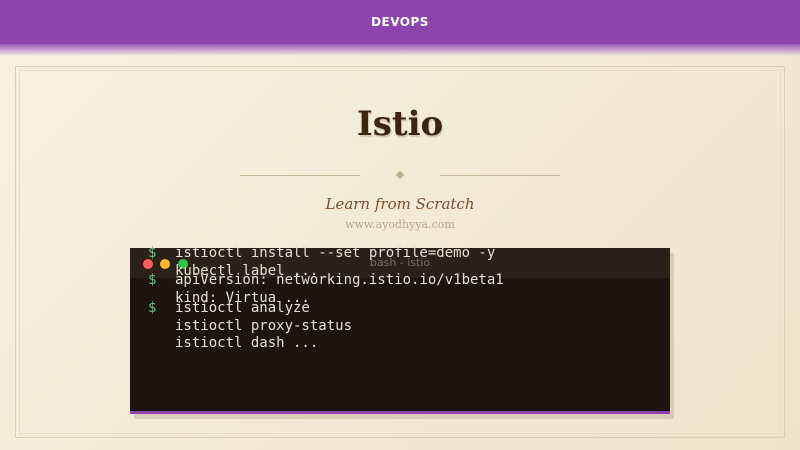  I want to click on website-label: www.ayodhyya.com, so click(400, 224).